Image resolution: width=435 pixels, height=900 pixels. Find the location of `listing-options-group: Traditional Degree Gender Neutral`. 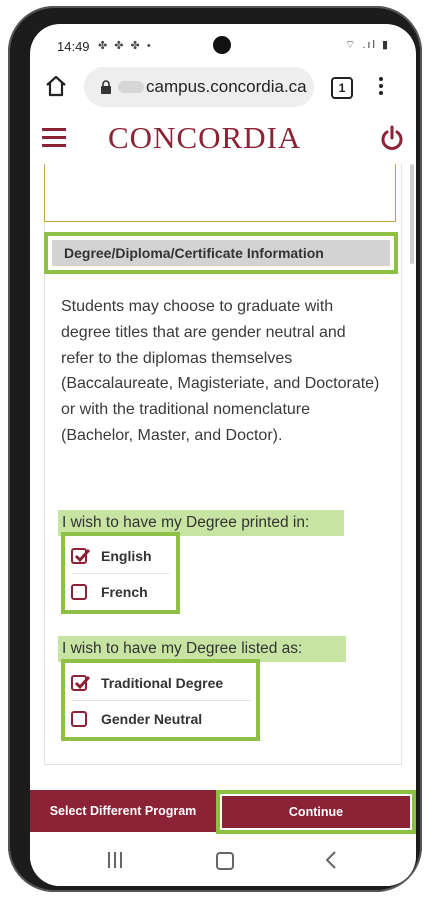

listing-options-group: Traditional Degree Gender Neutral is located at coordinates (160, 700).